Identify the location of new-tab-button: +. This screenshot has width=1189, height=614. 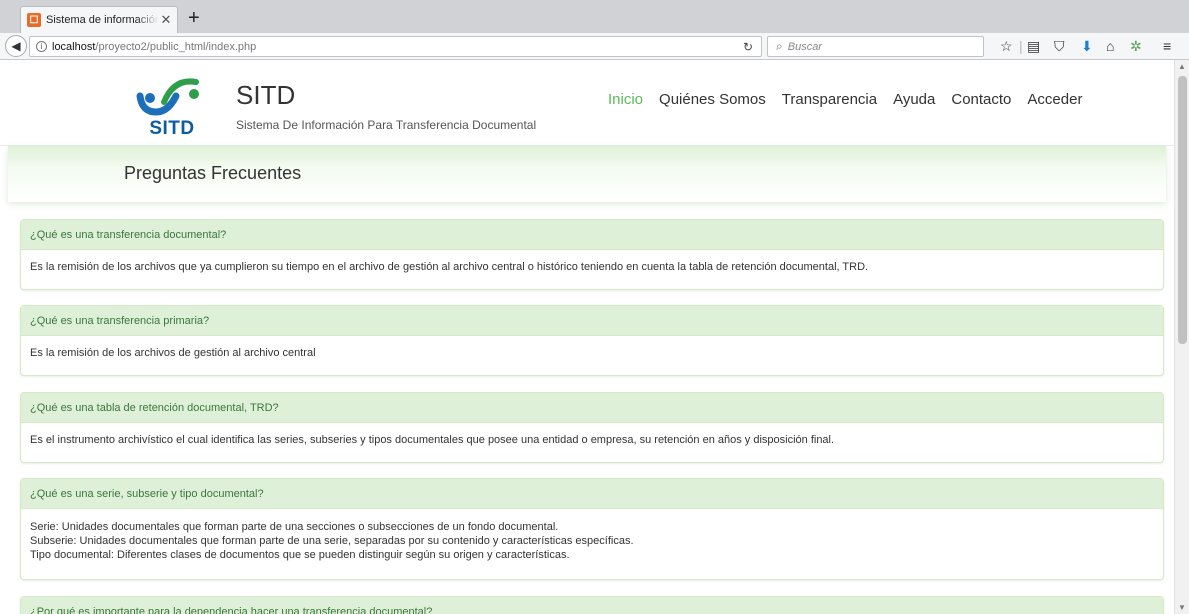
(194, 18).